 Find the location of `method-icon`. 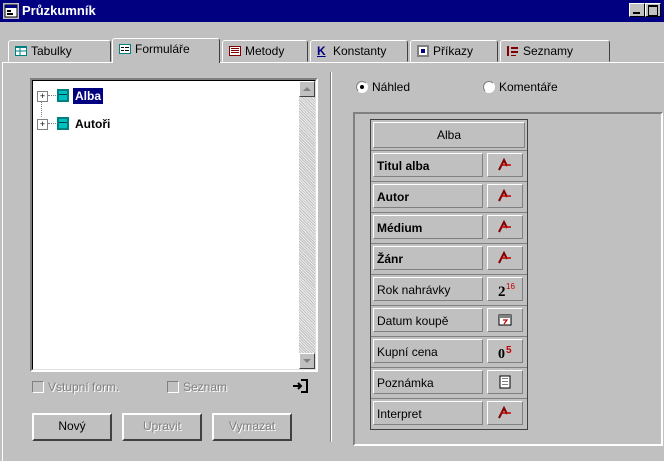

method-icon is located at coordinates (235, 51).